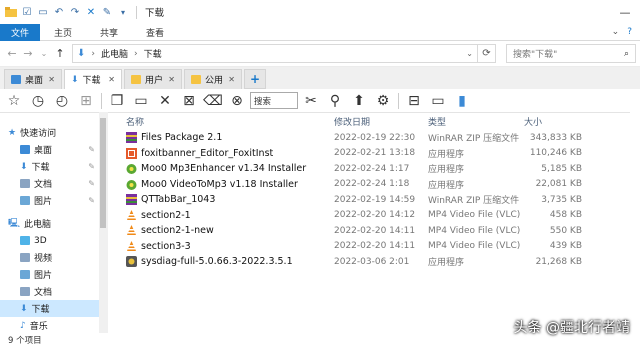  What do you see at coordinates (237, 101) in the screenshot?
I see `close-right-icon: ⊗` at bounding box center [237, 101].